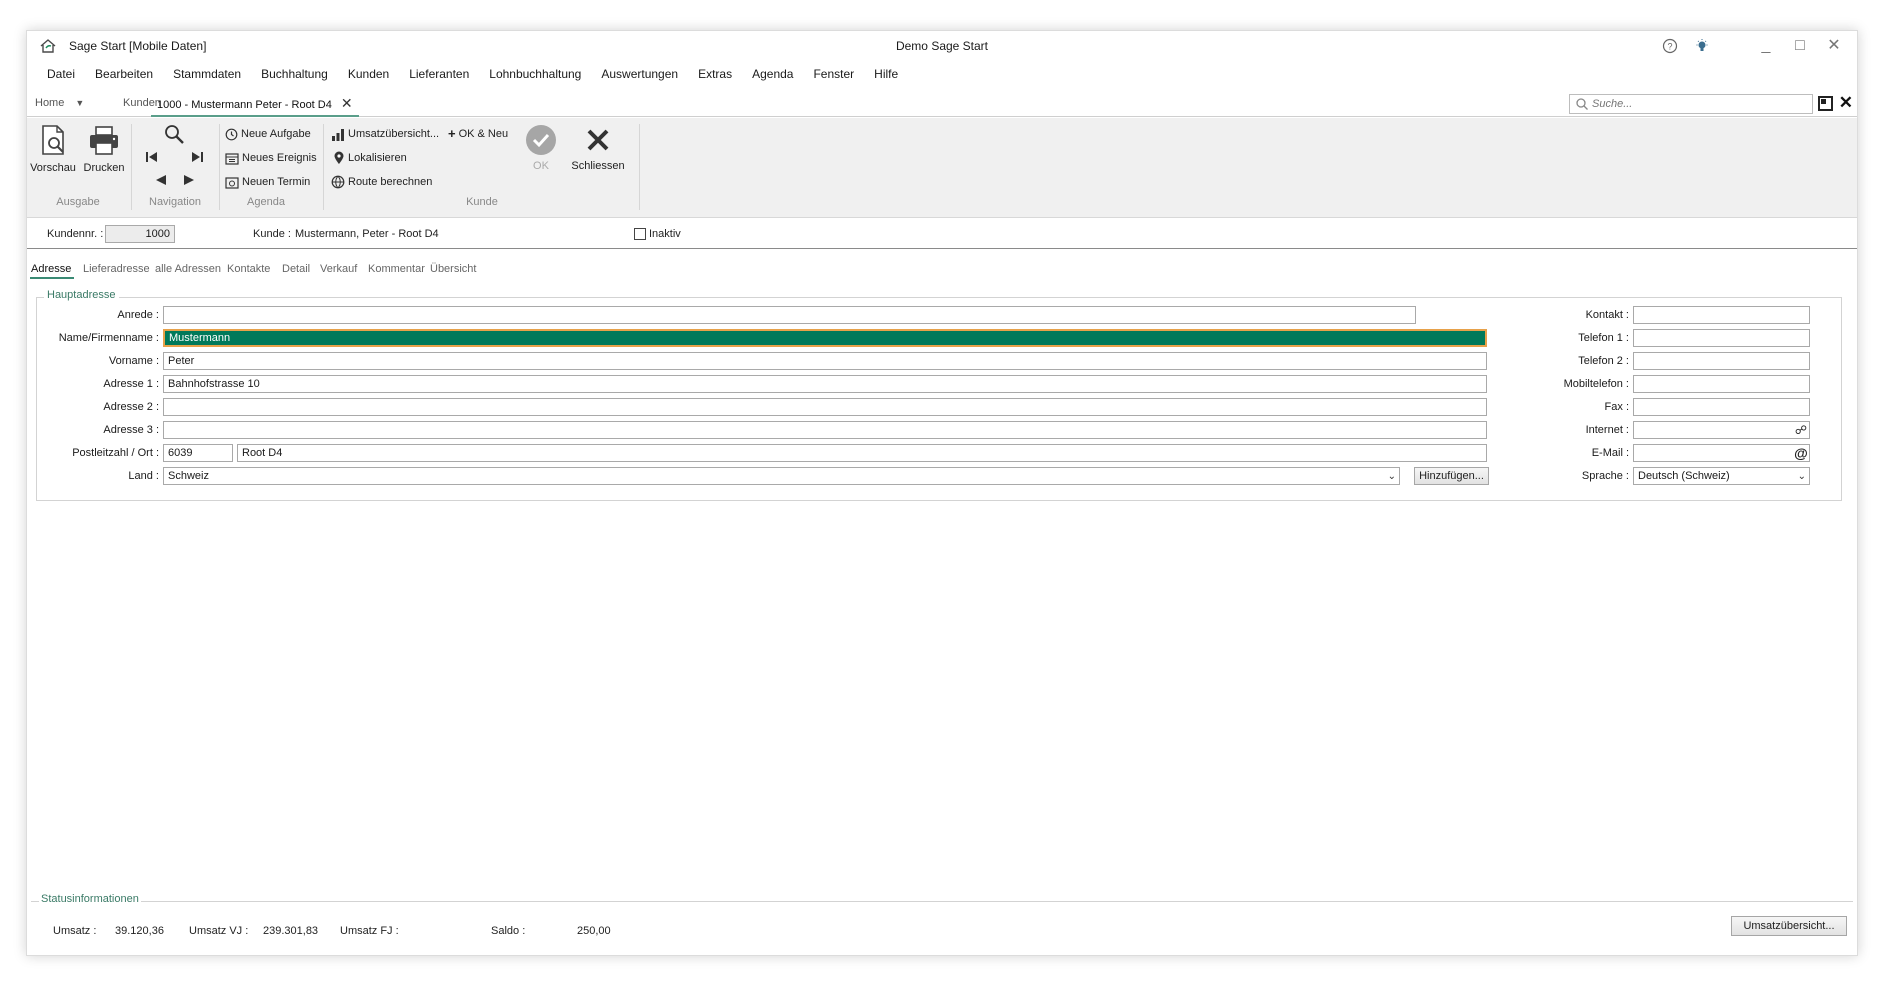  What do you see at coordinates (266, 202) in the screenshot?
I see `group-label-agenda: Agenda` at bounding box center [266, 202].